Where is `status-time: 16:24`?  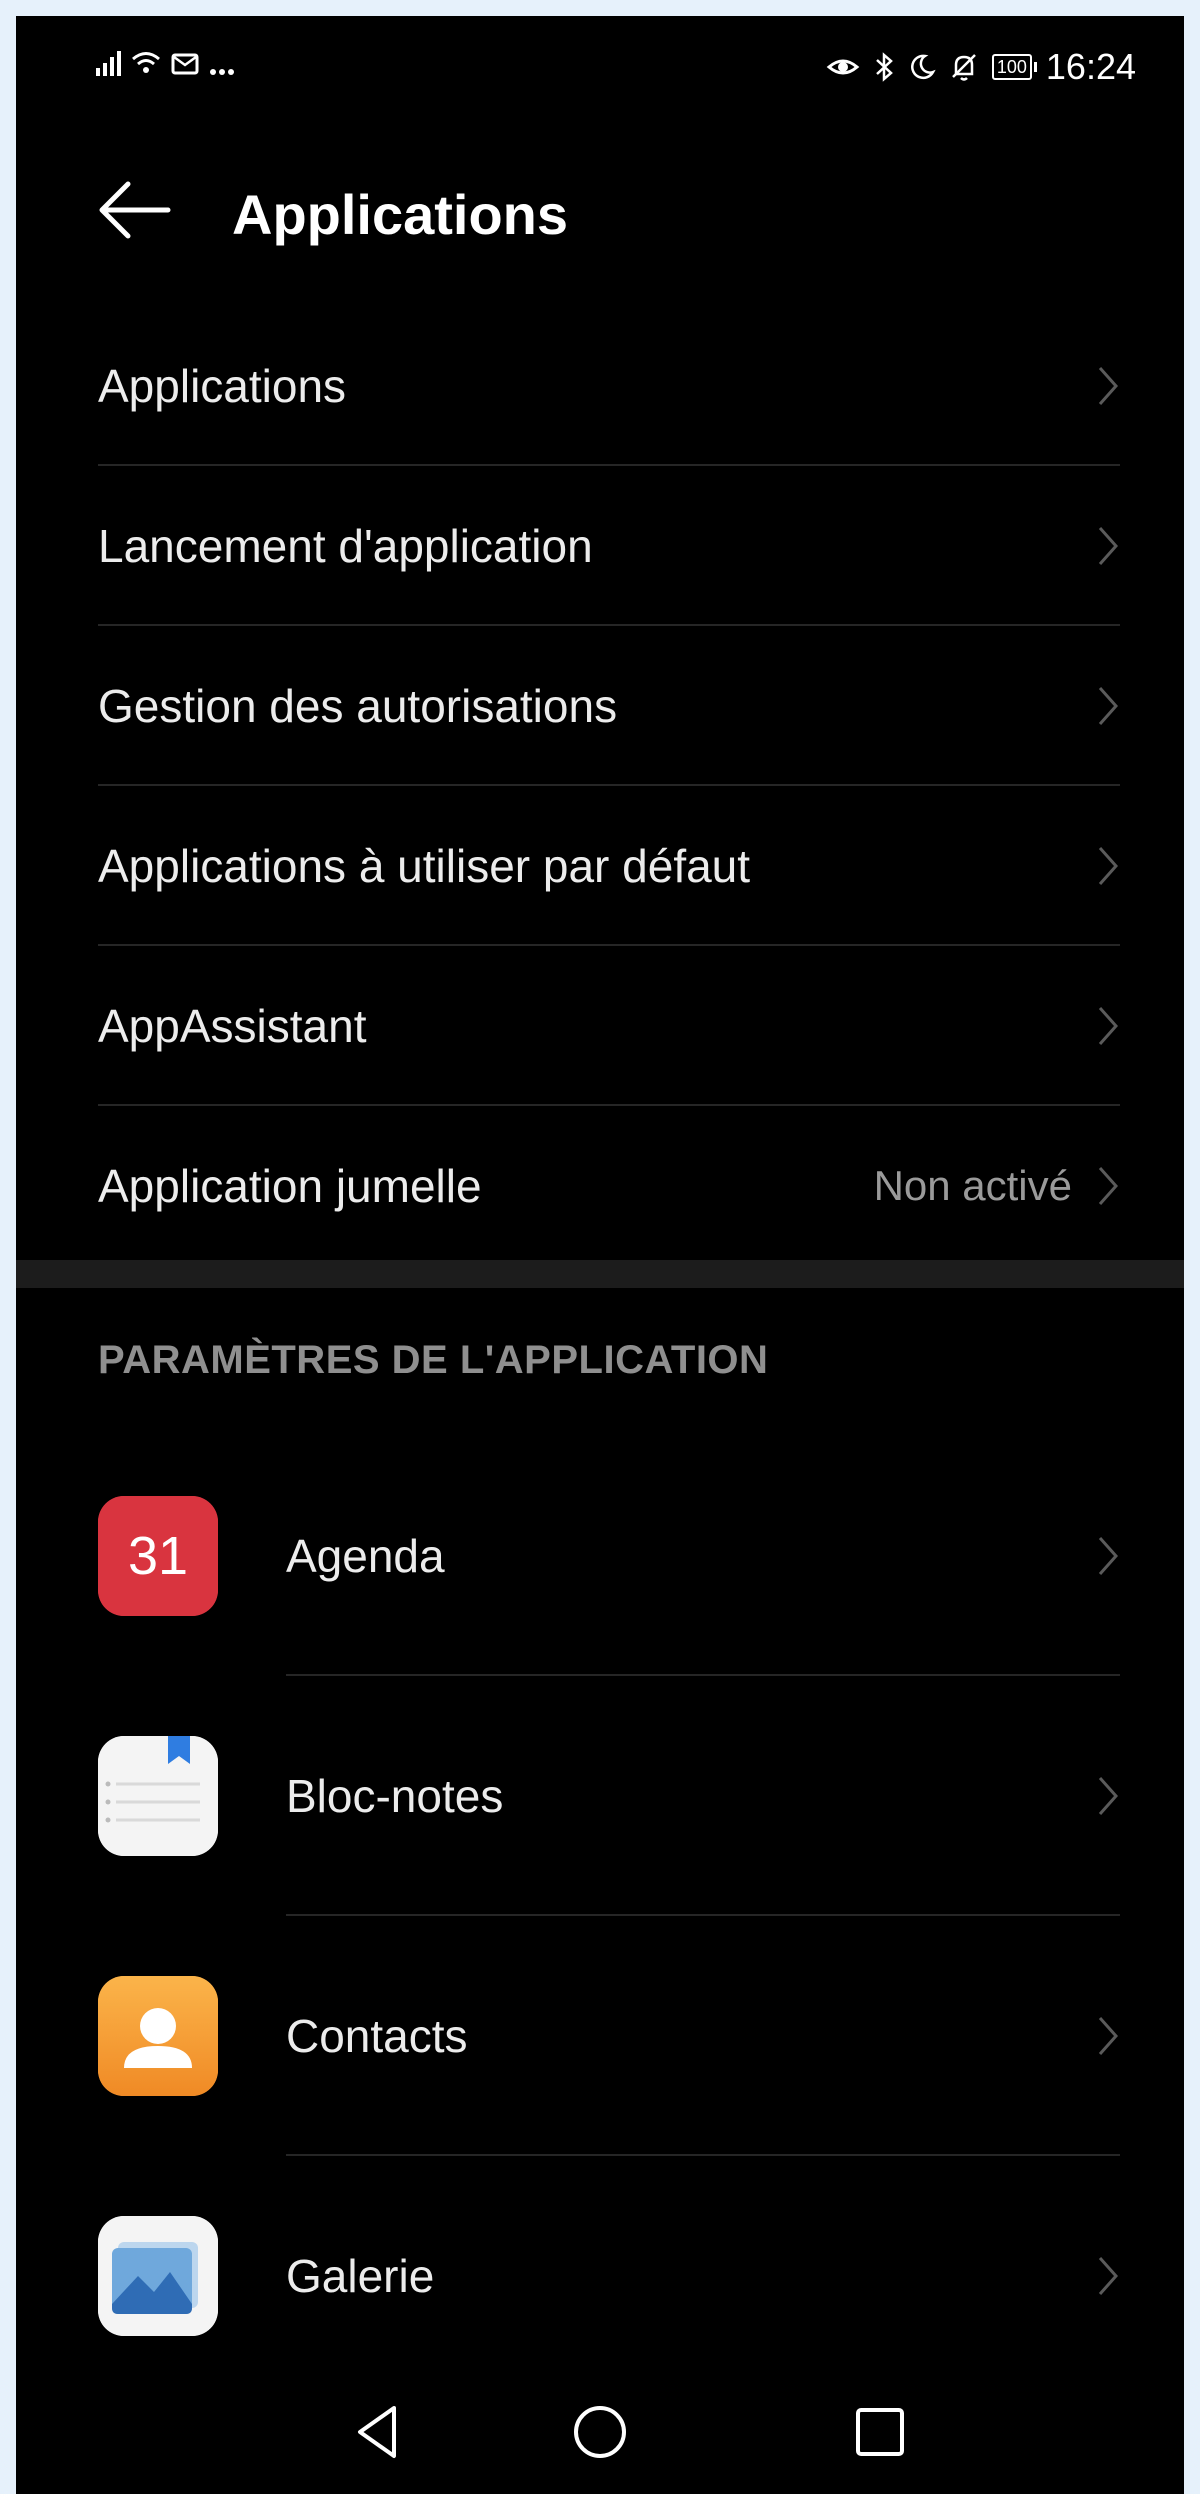 status-time: 16:24 is located at coordinates (1090, 66).